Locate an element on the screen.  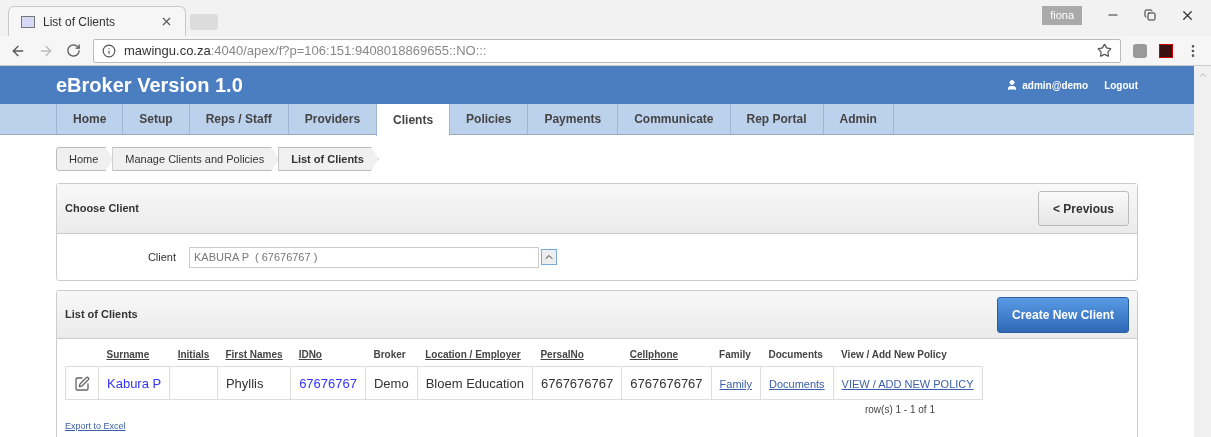
browser-tab: List of Clients is located at coordinates (97, 21).